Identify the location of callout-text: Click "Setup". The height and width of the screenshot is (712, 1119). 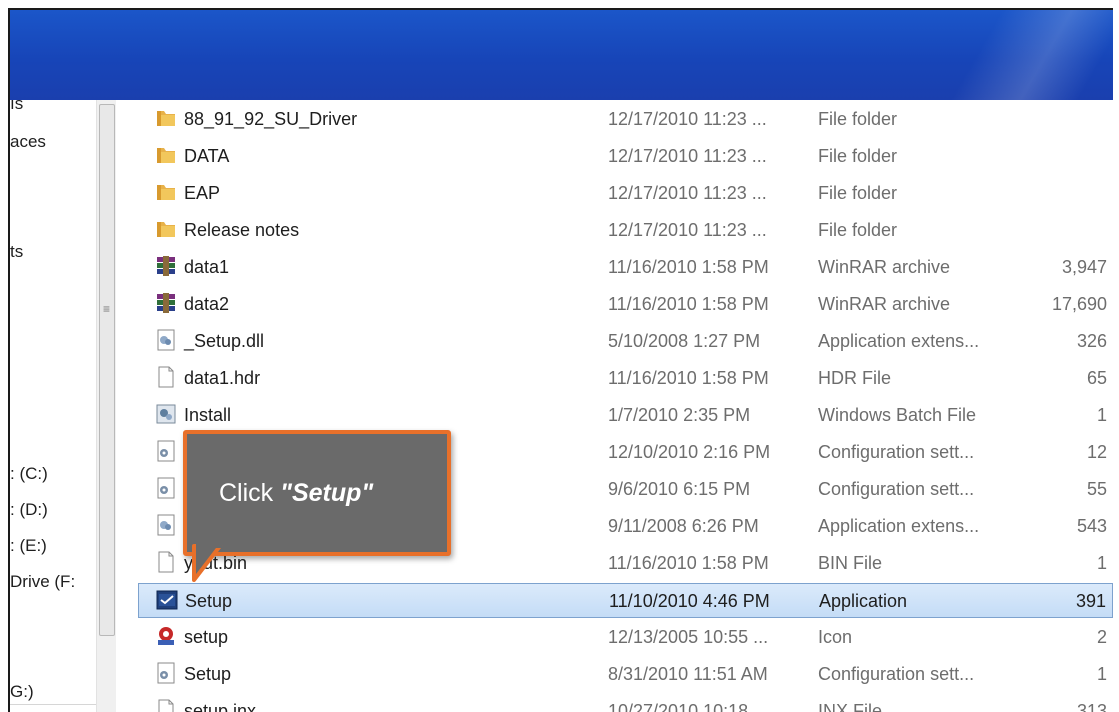
(296, 493).